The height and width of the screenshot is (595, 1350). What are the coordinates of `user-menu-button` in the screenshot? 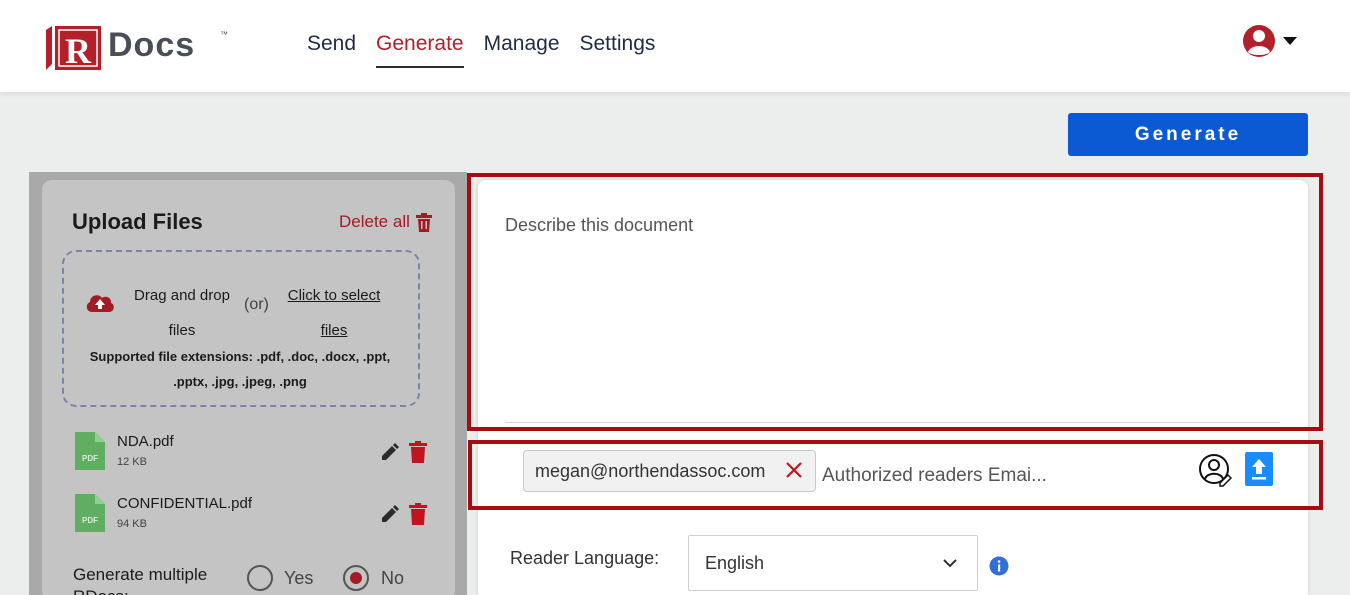 It's located at (1272, 41).